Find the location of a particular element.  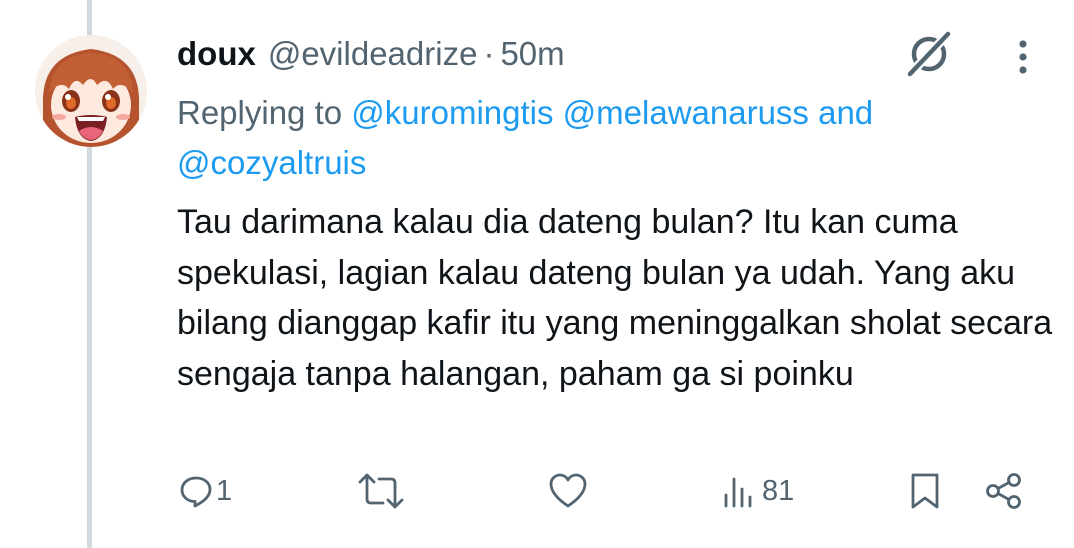

reply-icon is located at coordinates (196, 492).